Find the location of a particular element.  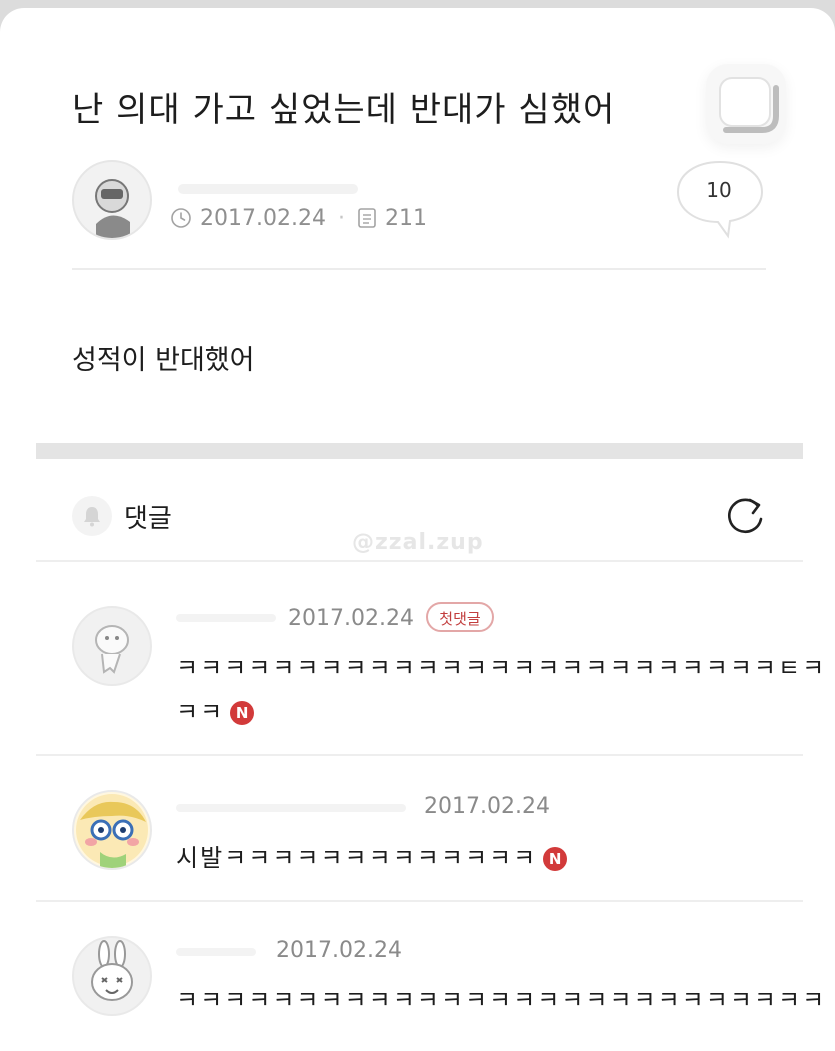

comment-count-button: 10 is located at coordinates (721, 200).